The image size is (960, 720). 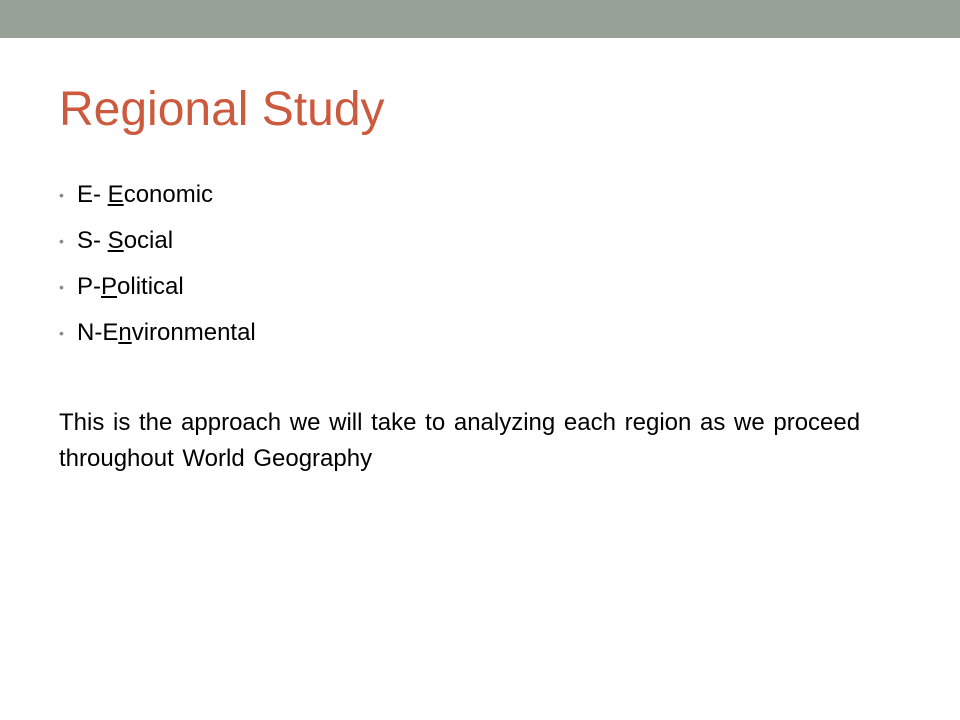 I want to click on bullet-item-political: • P-Political, so click(x=157, y=287).